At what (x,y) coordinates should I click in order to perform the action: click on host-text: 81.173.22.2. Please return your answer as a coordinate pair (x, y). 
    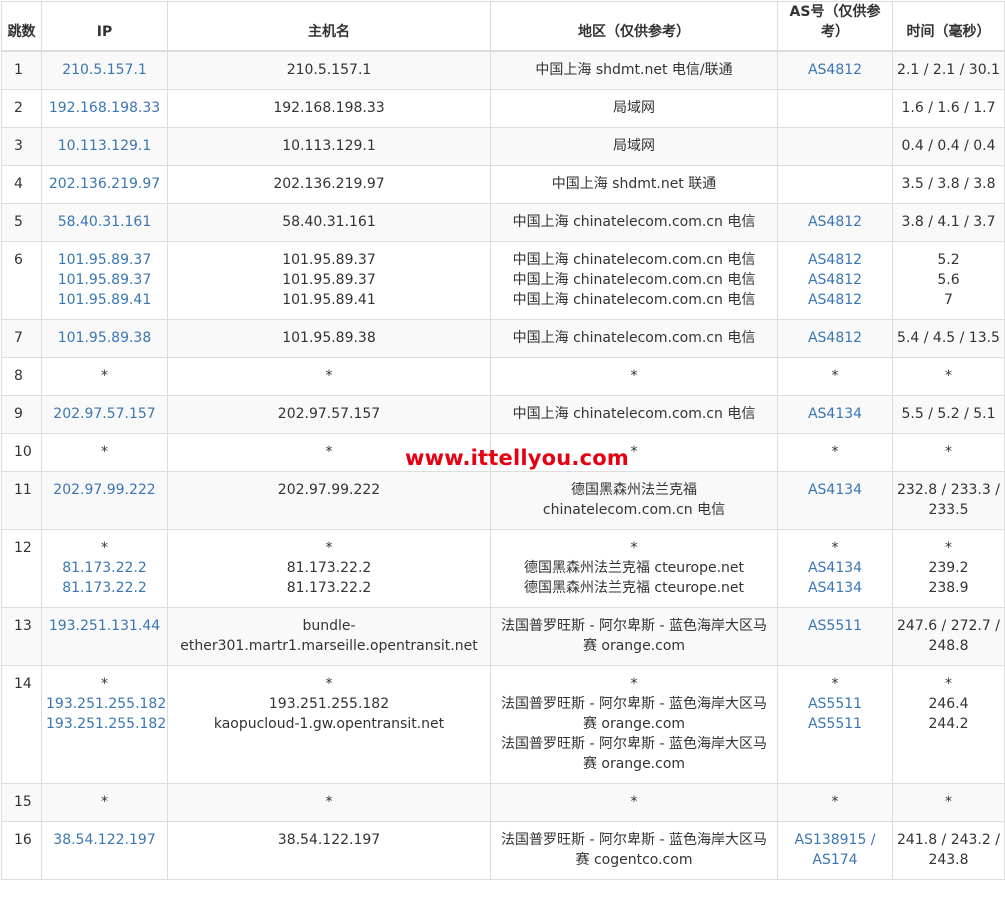
    Looking at the image, I should click on (329, 568).